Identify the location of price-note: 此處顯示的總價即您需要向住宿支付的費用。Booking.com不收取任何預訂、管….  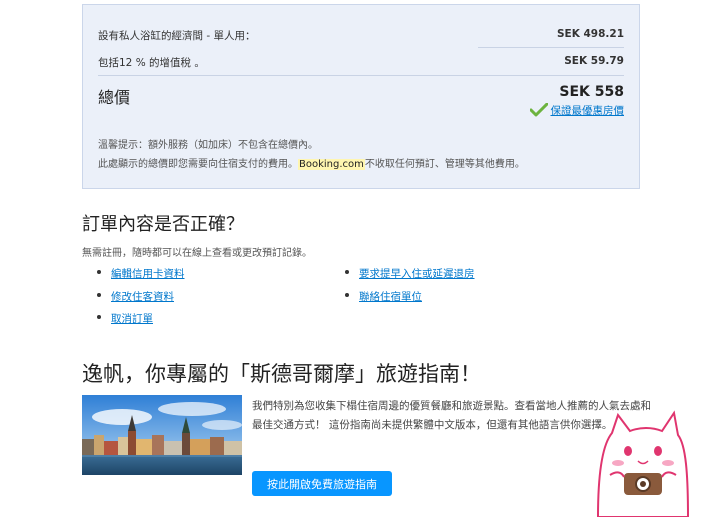
(311, 162).